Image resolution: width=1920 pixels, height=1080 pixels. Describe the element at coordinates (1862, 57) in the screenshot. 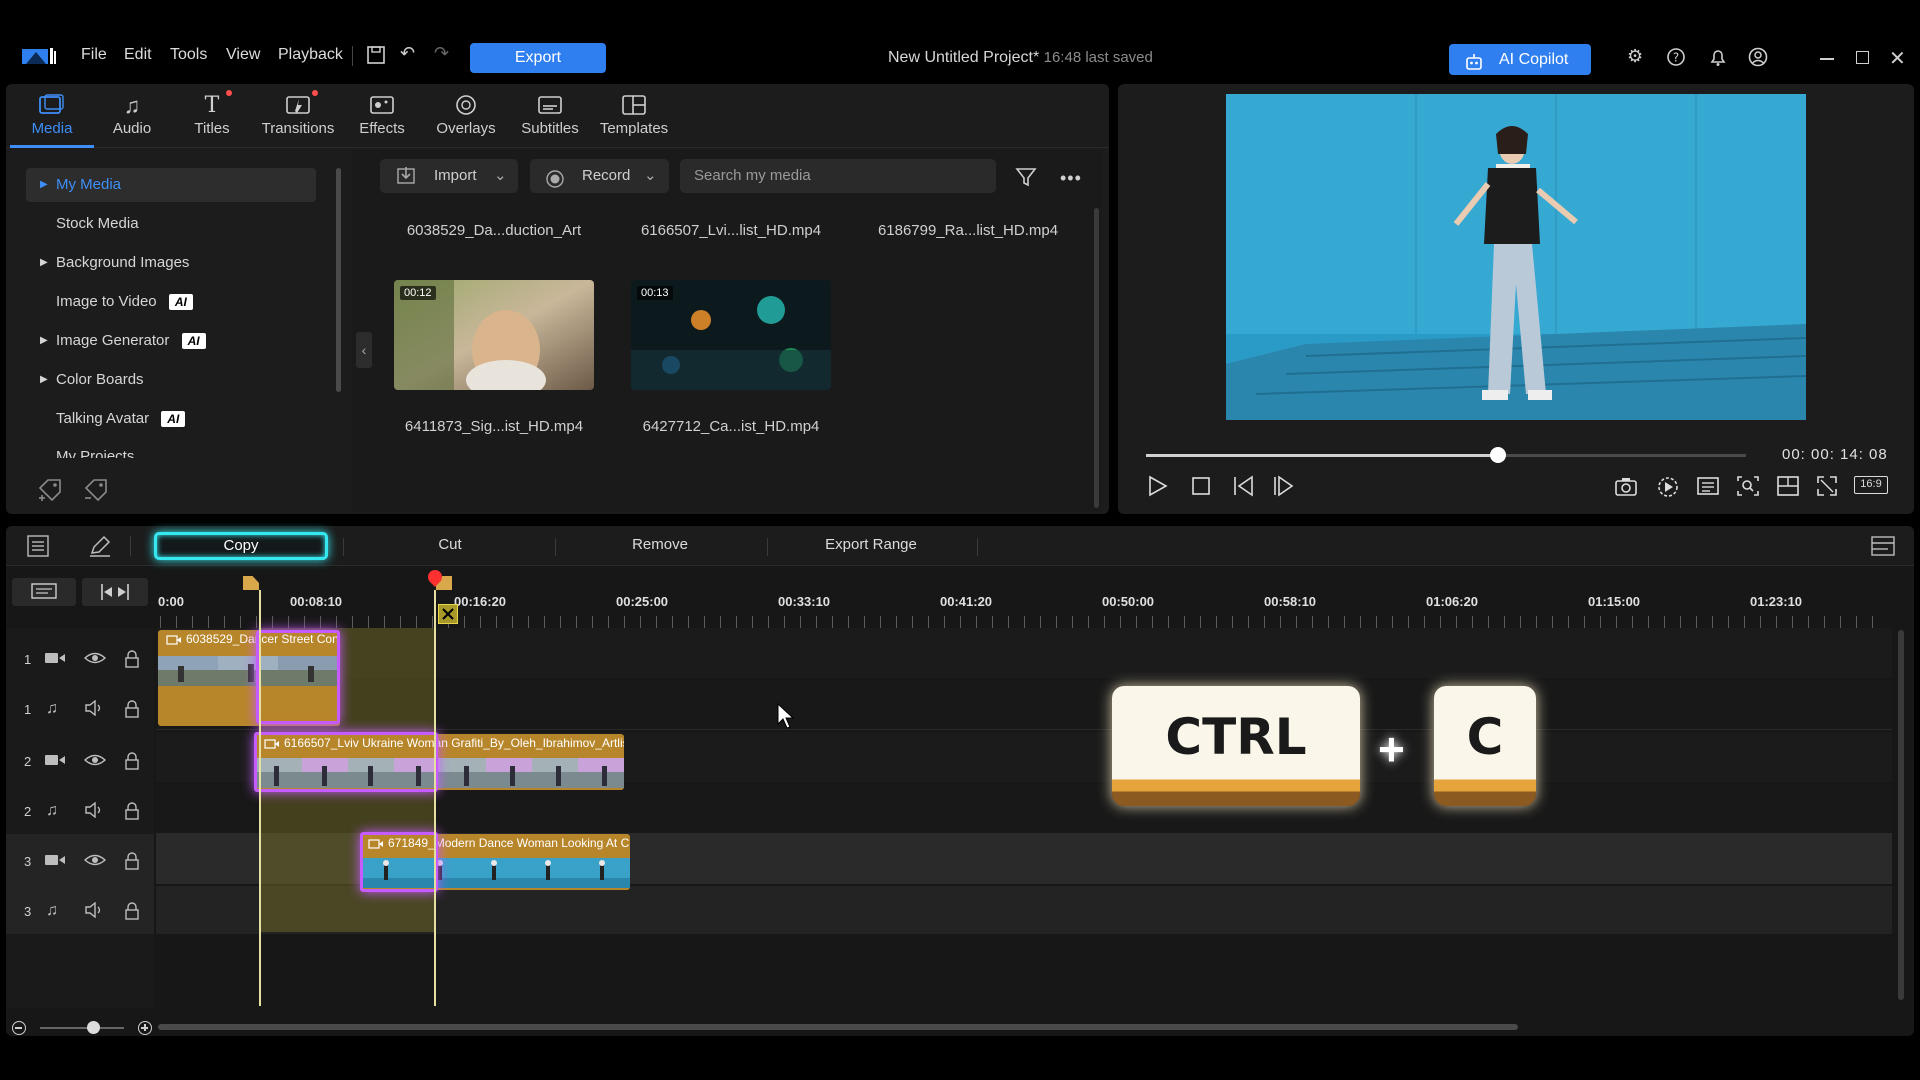

I see `restore-icon` at that location.